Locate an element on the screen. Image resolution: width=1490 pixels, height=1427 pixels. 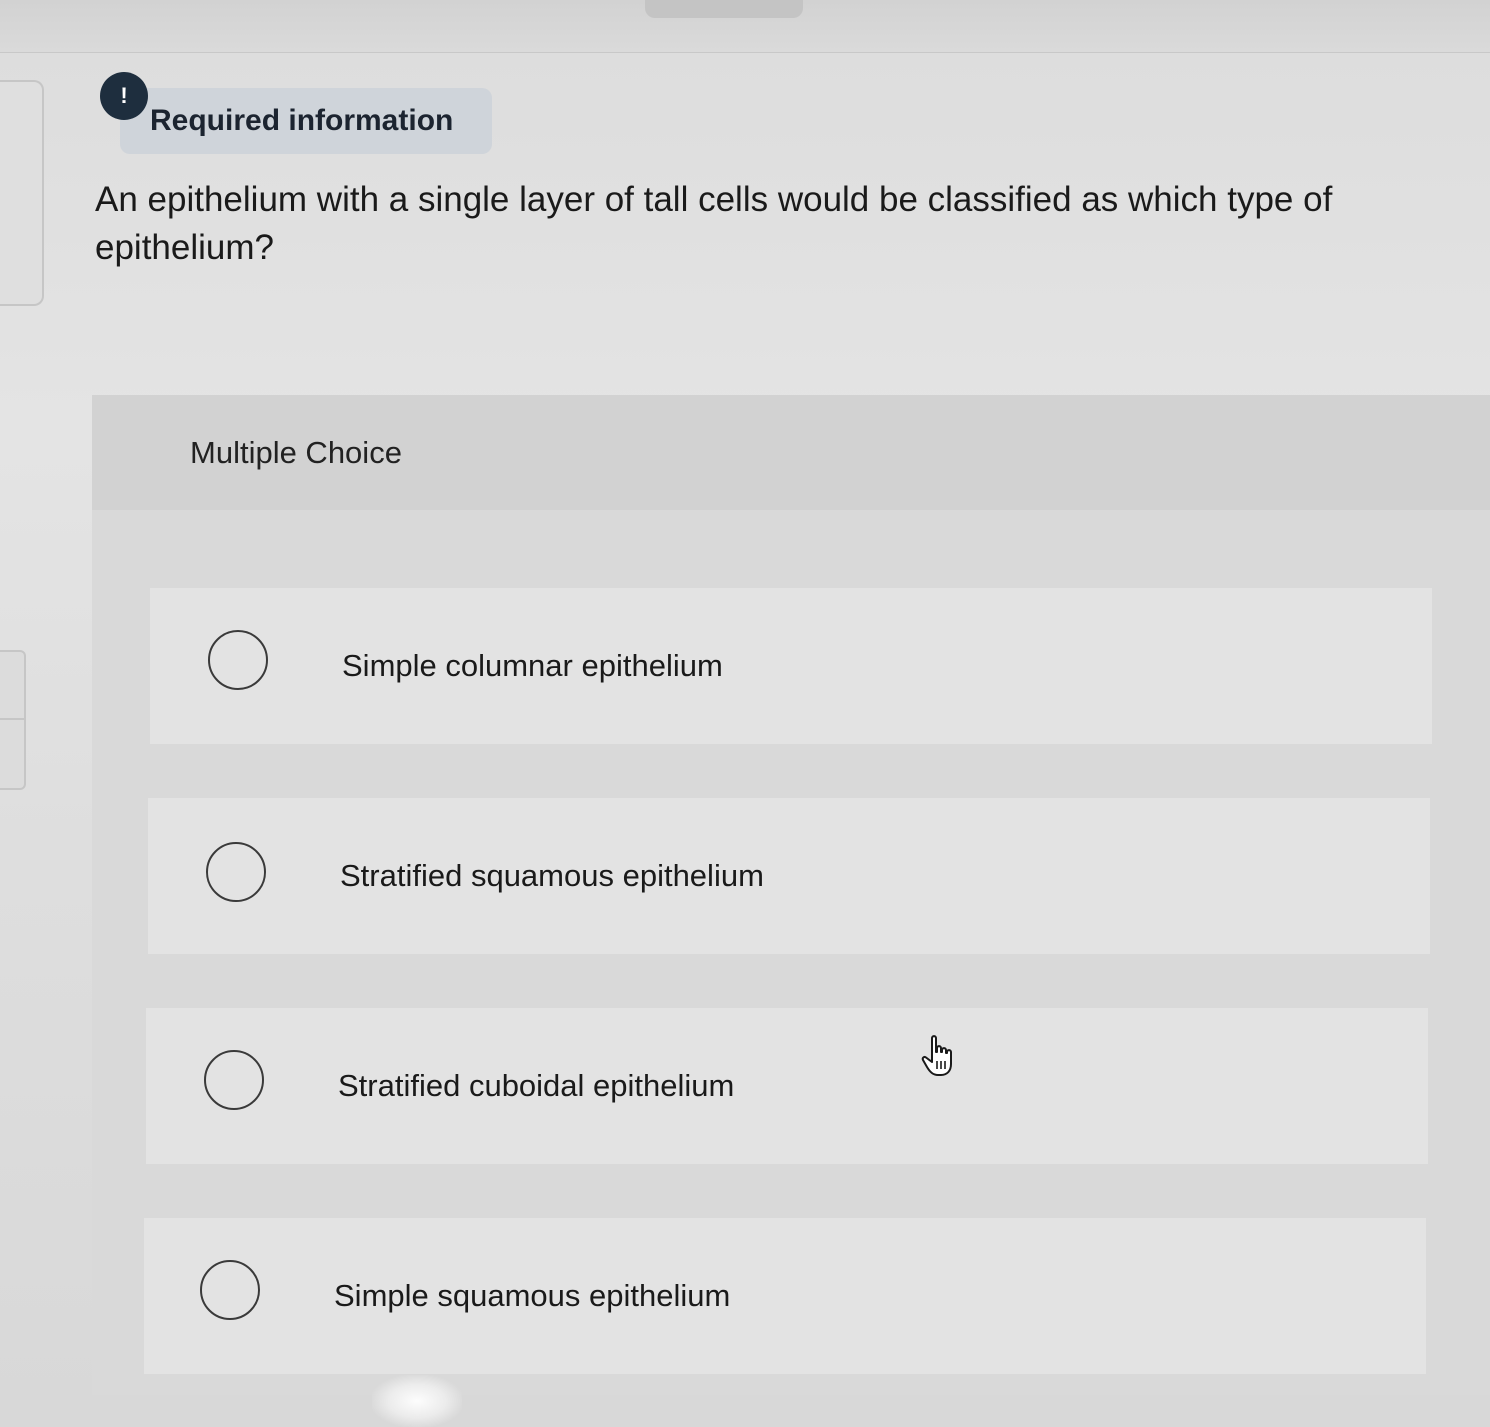
top-header-bar is located at coordinates (745, 26).